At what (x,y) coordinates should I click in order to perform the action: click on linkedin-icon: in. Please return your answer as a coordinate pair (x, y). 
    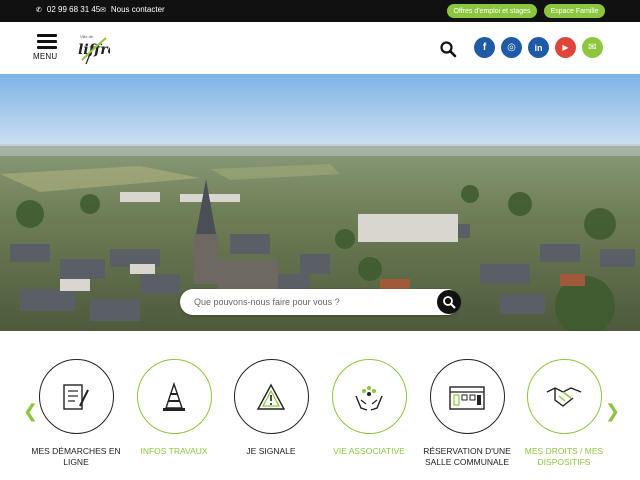
    Looking at the image, I should click on (538, 47).